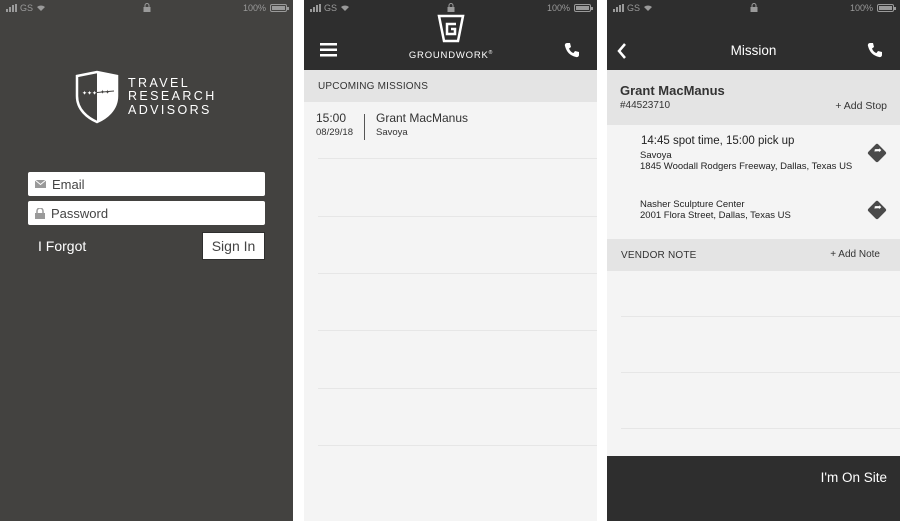 The width and height of the screenshot is (900, 521). Describe the element at coordinates (659, 255) in the screenshot. I see `vendor-note-label: VENDOR NOTE` at that location.